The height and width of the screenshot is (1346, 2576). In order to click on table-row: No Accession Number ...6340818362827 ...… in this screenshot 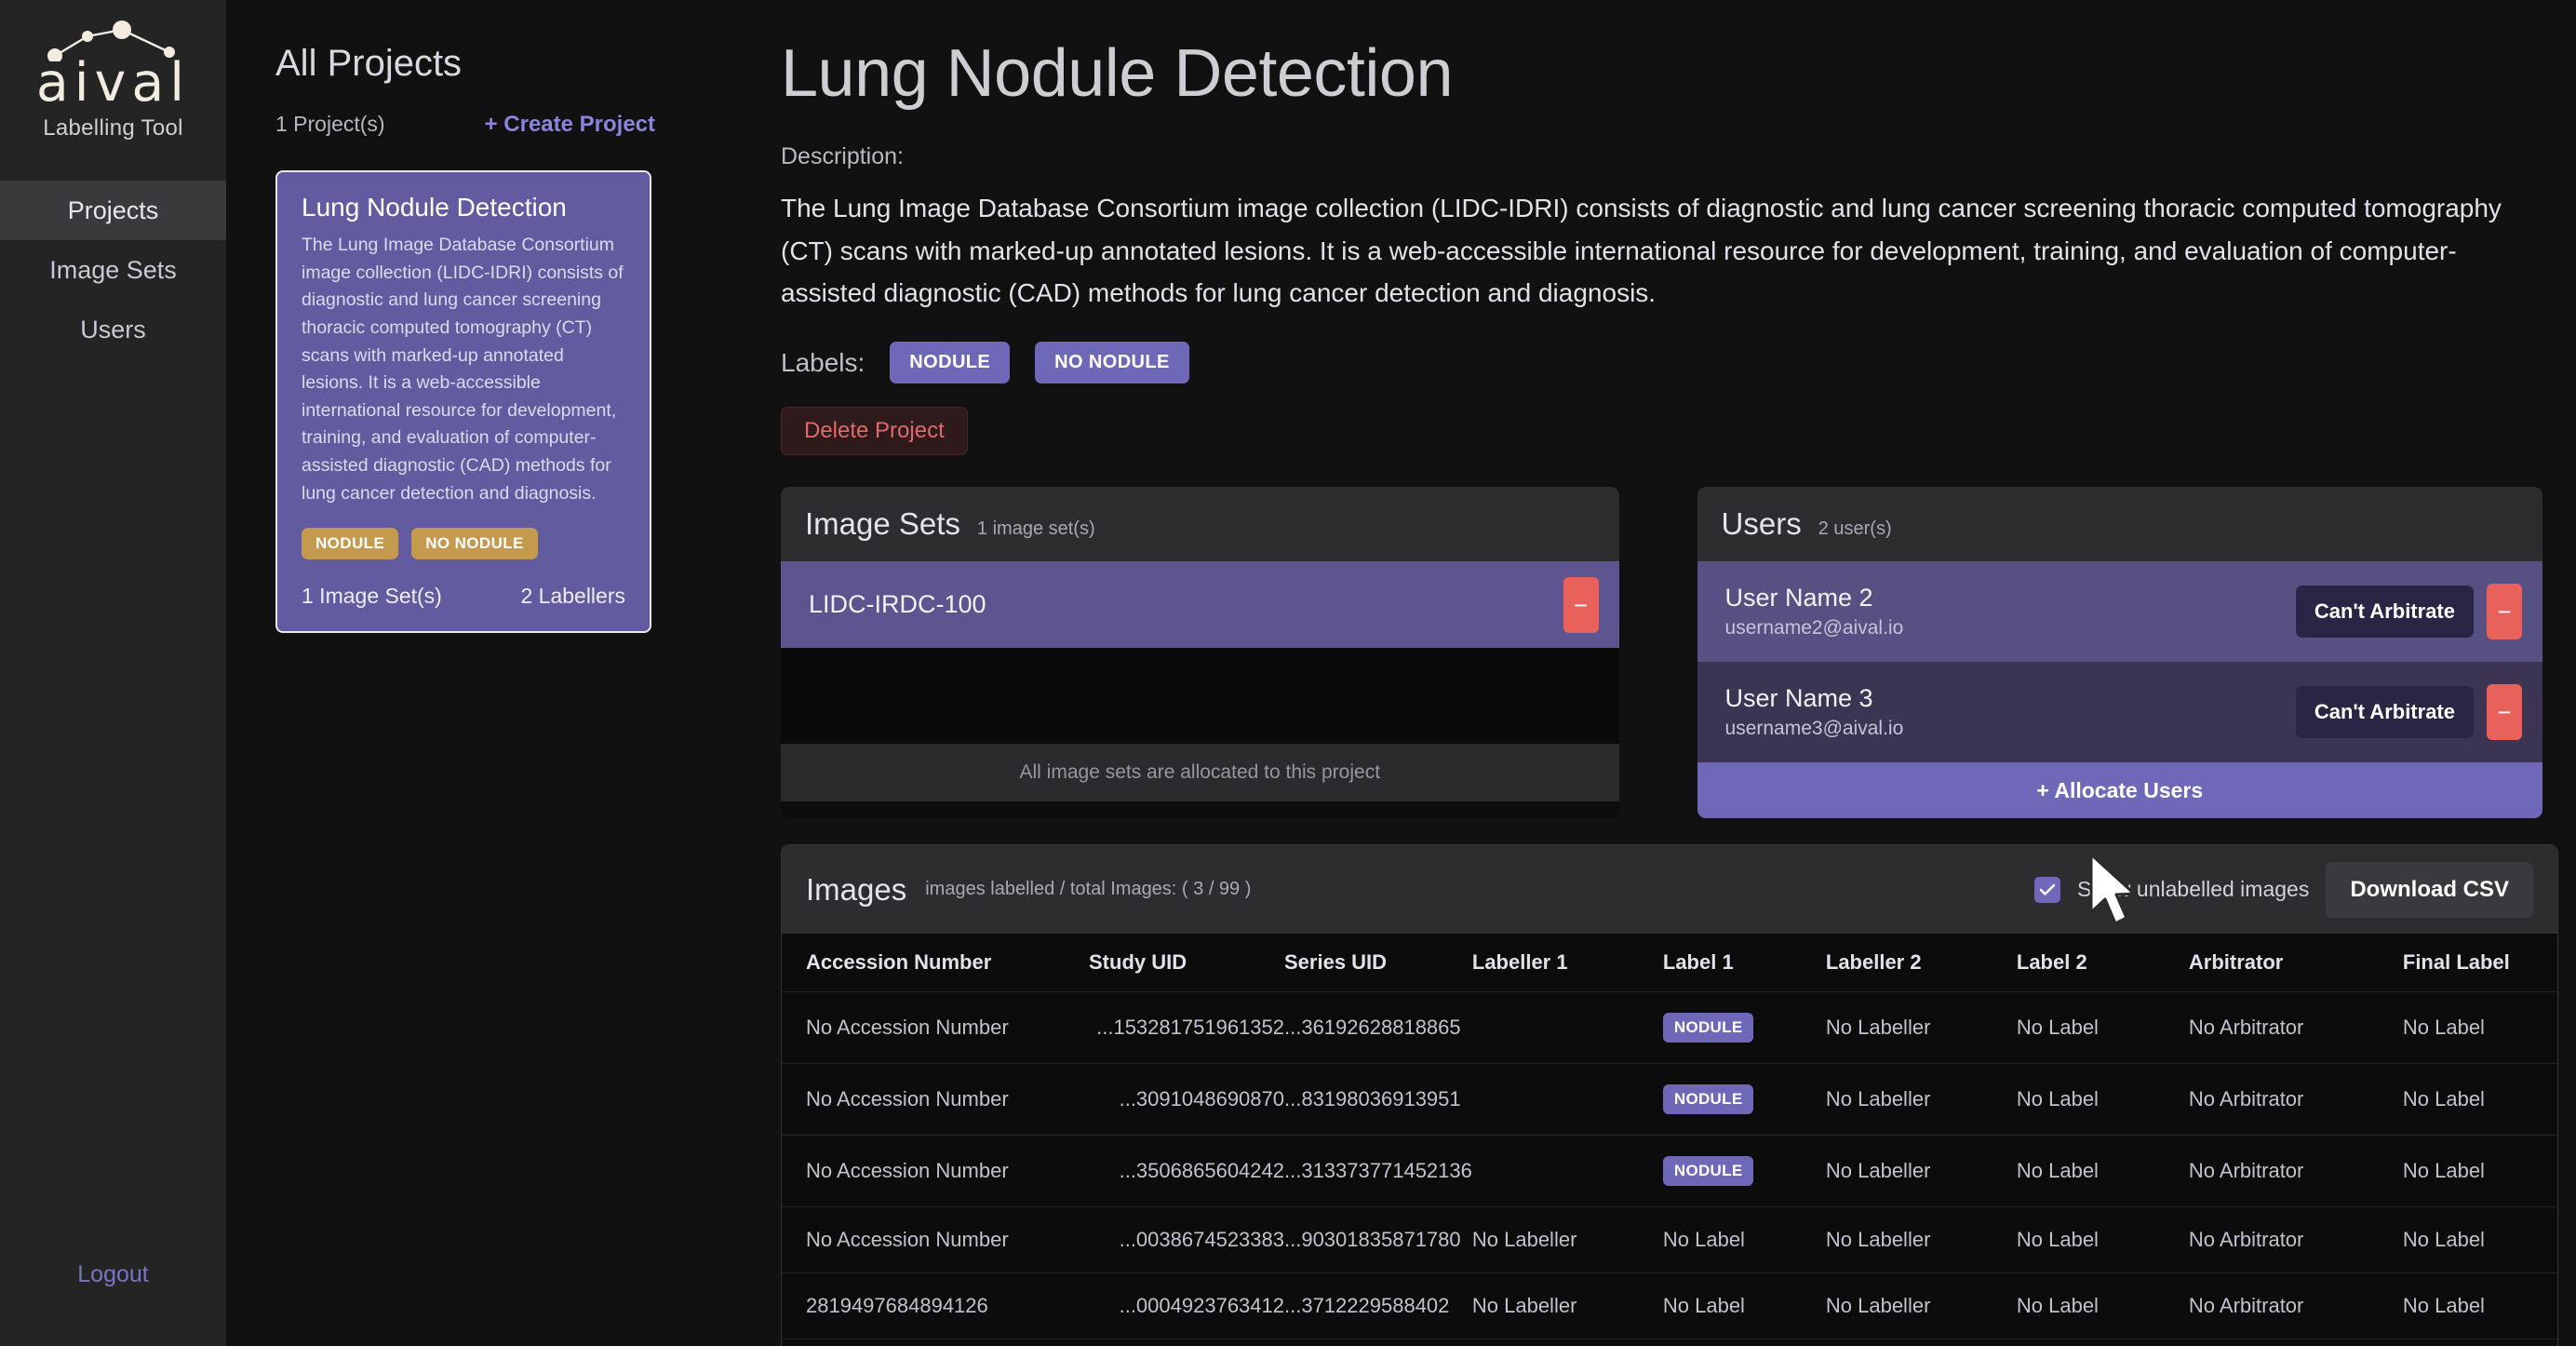, I will do `click(1669, 1342)`.